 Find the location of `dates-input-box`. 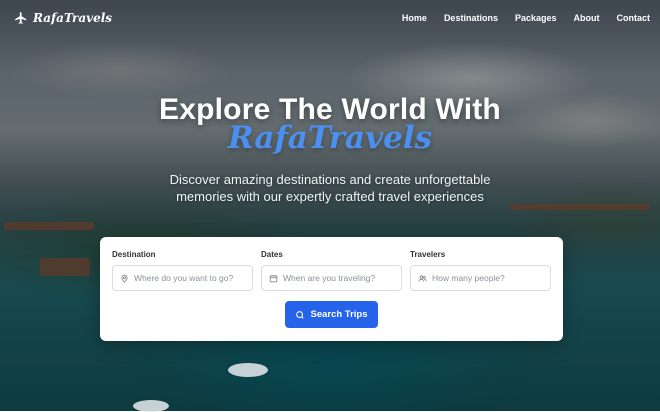

dates-input-box is located at coordinates (331, 278).